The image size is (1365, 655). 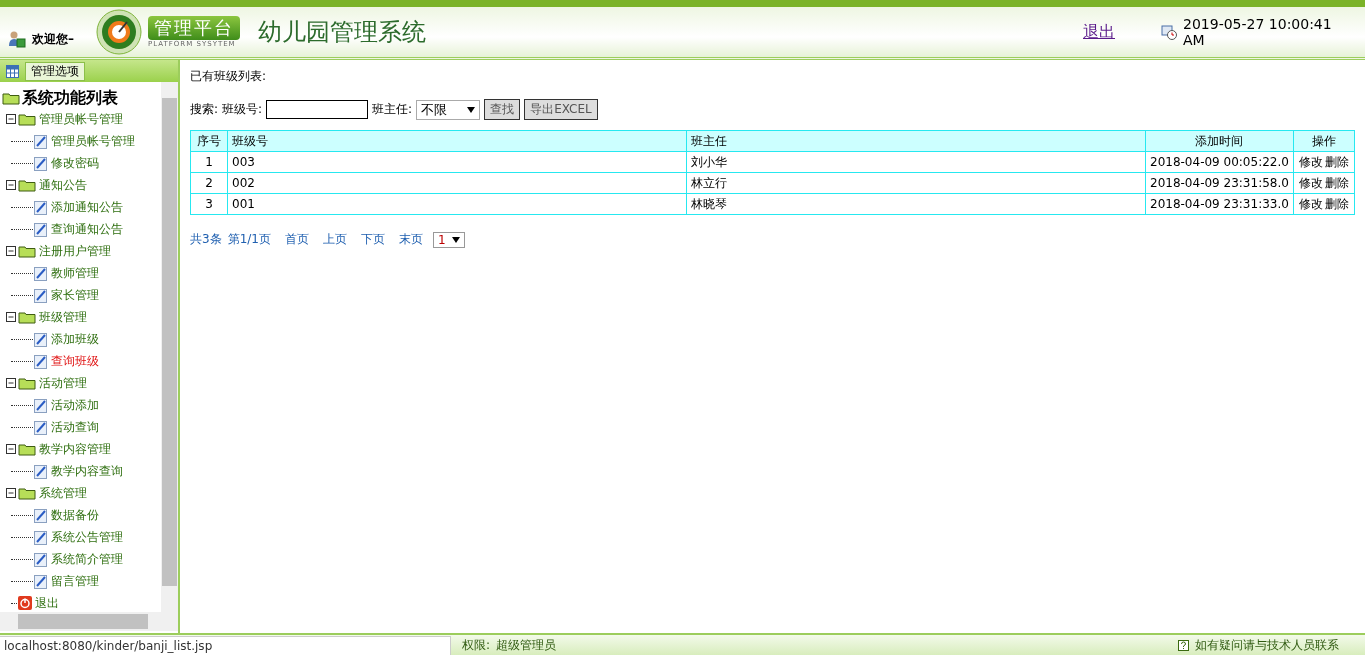 What do you see at coordinates (87, 471) in the screenshot?
I see `tree-item: 教学内容查询` at bounding box center [87, 471].